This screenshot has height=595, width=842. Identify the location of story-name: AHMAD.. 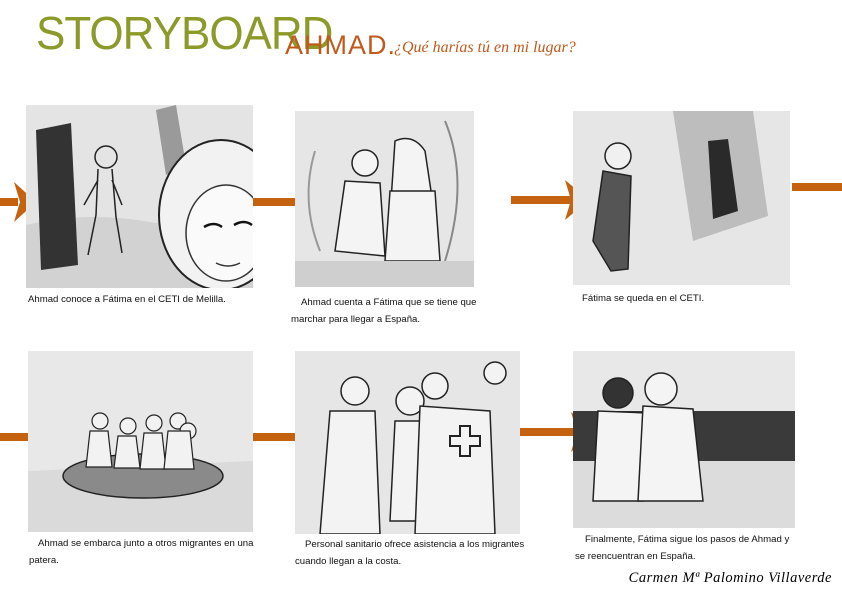
(341, 45).